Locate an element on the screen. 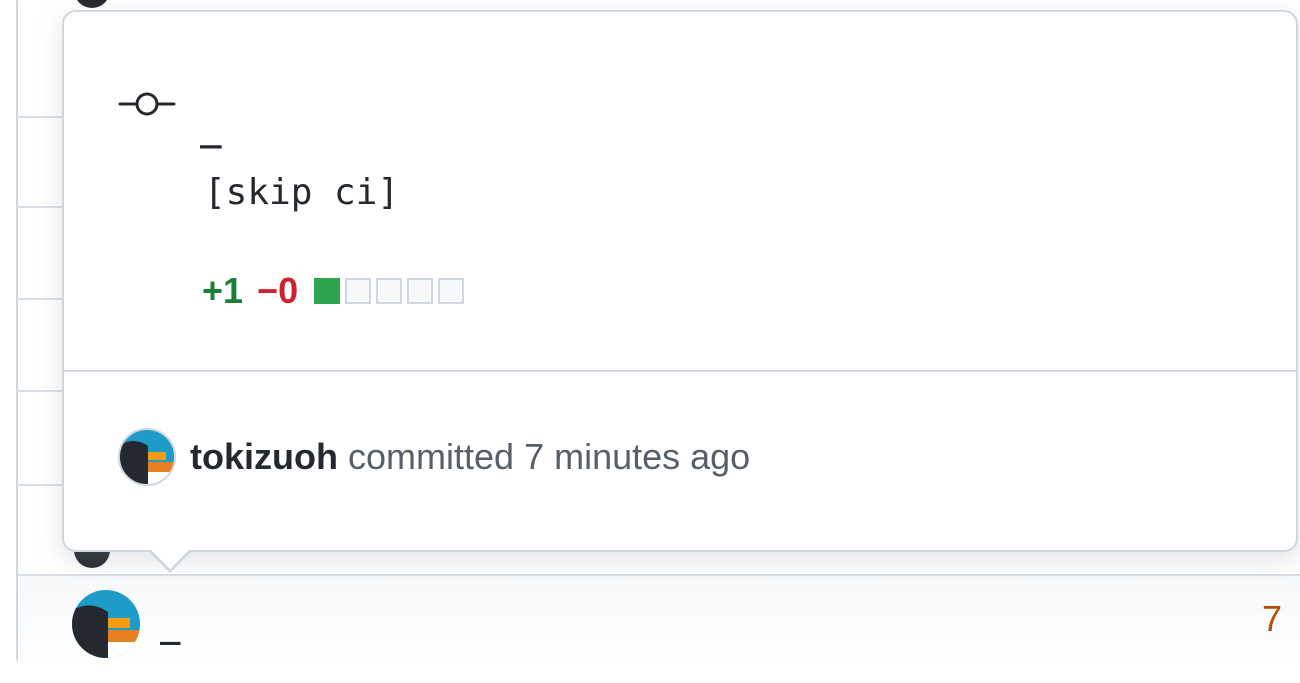 The height and width of the screenshot is (683, 1300). commit-count: 7 is located at coordinates (1272, 618).